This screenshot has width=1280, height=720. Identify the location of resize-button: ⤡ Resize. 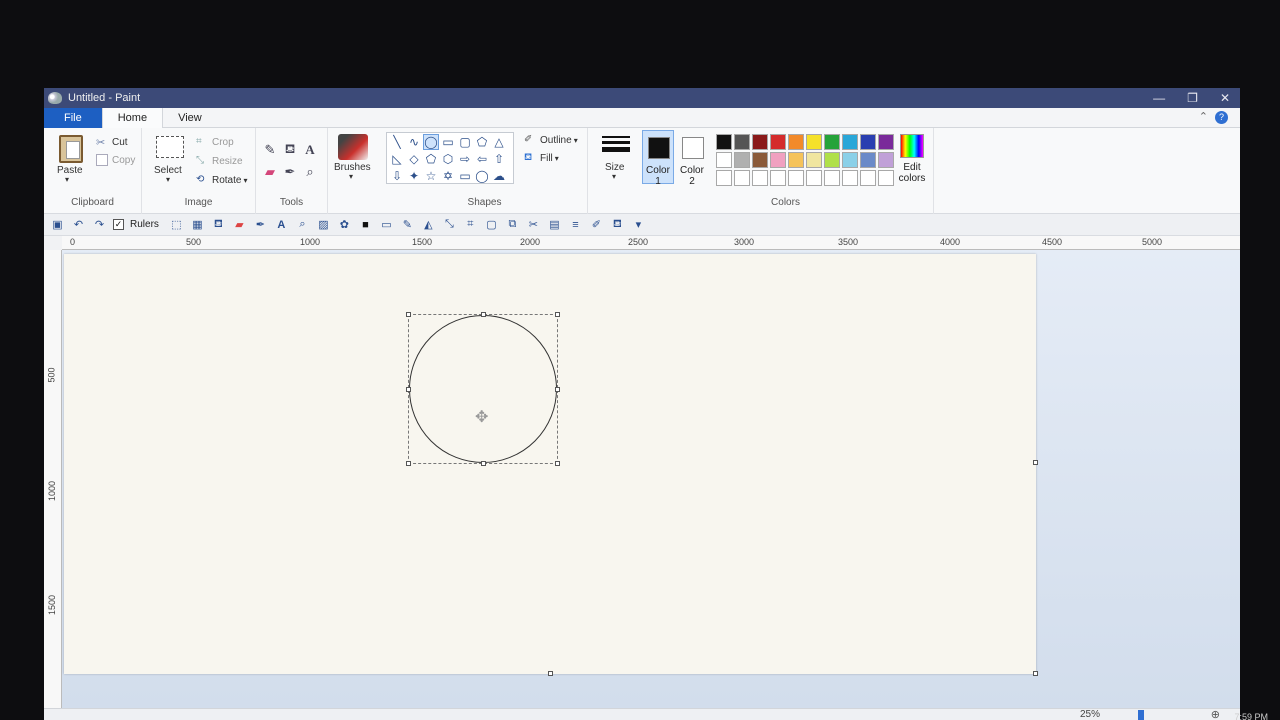
(219, 161).